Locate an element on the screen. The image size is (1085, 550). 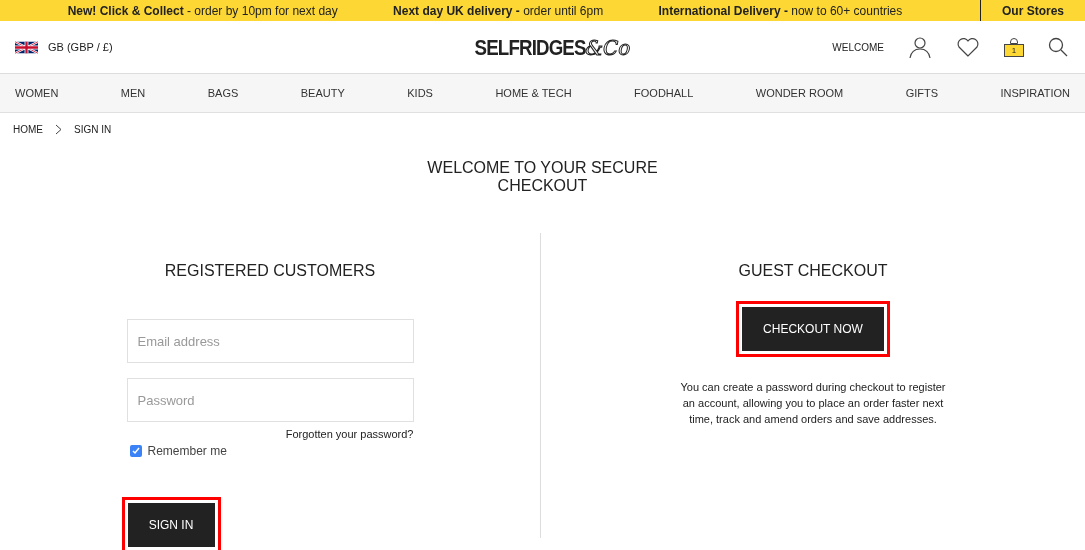
nav-link: BEAUTY is located at coordinates (322, 93).